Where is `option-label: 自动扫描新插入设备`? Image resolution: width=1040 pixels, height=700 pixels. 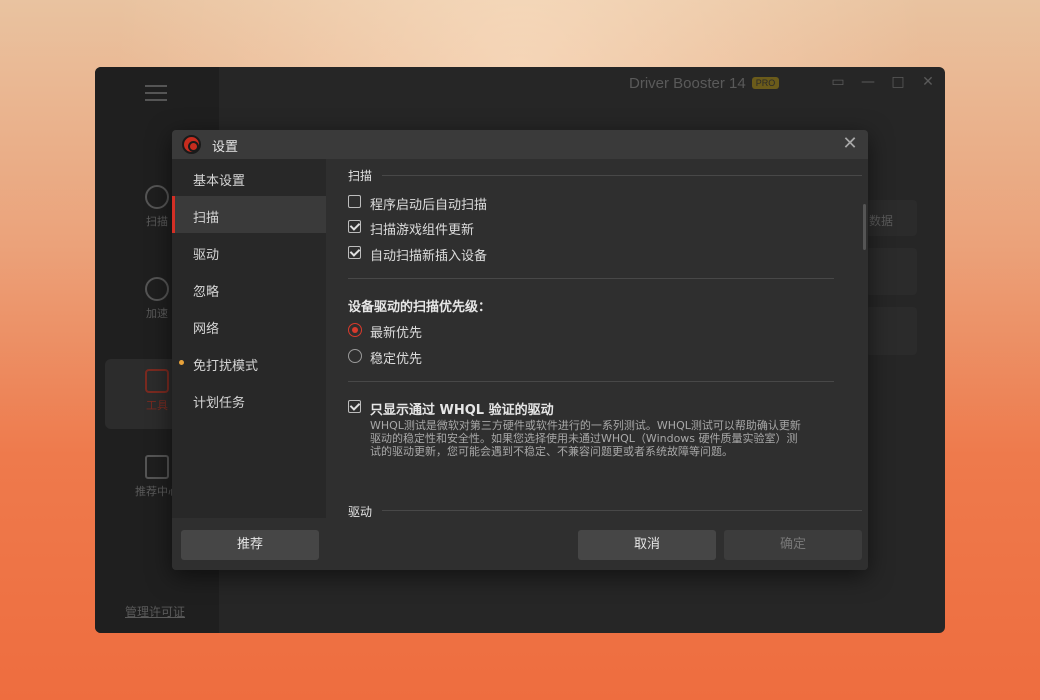
option-label: 自动扫描新插入设备 is located at coordinates (429, 256).